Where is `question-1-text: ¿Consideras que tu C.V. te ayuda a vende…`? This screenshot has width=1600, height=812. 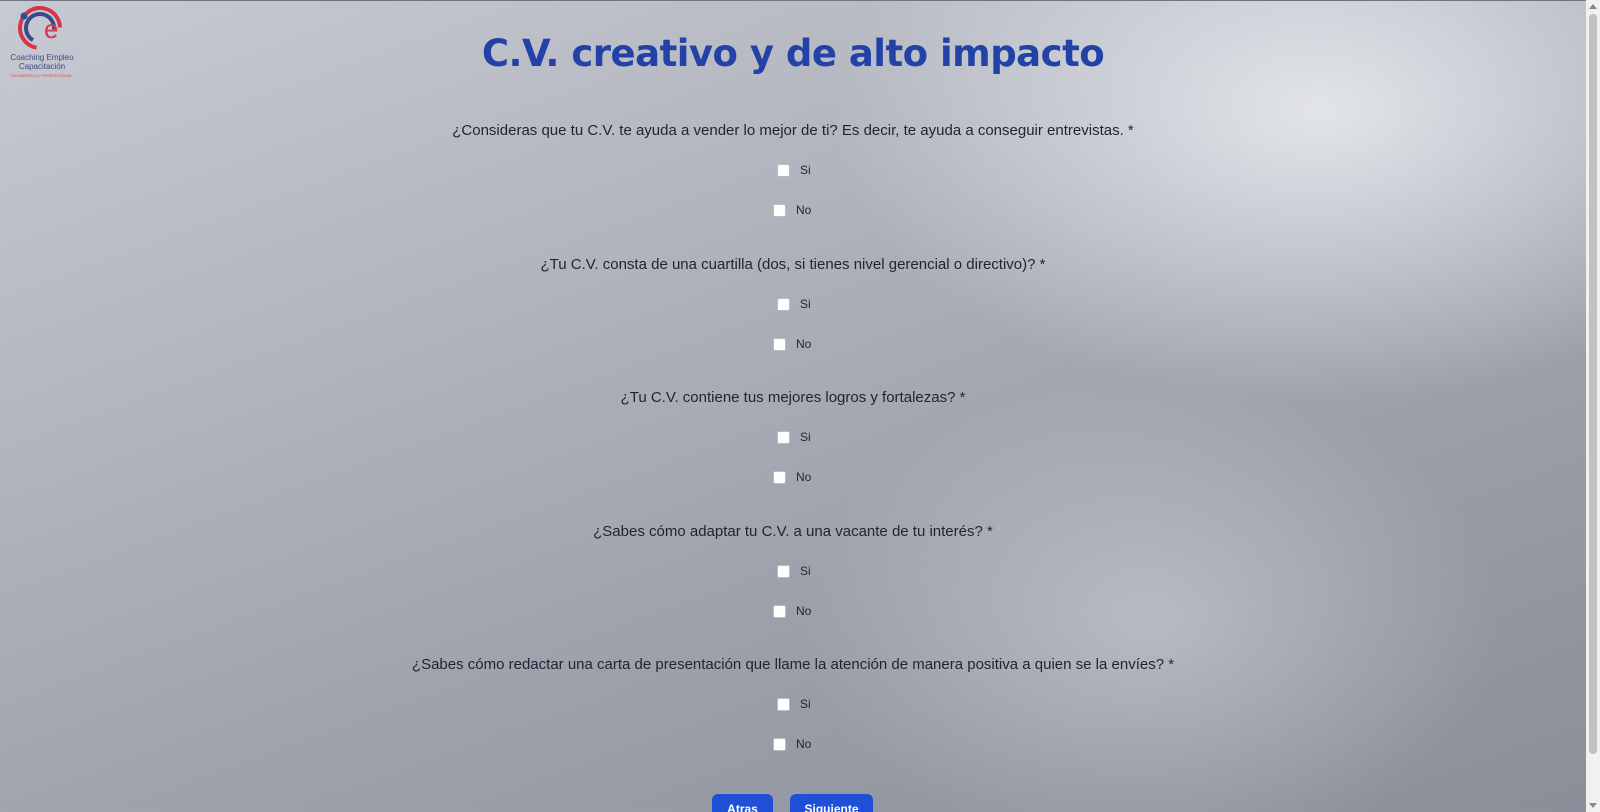
question-1-text: ¿Consideras que tu C.V. te ayuda a vende… is located at coordinates (793, 130).